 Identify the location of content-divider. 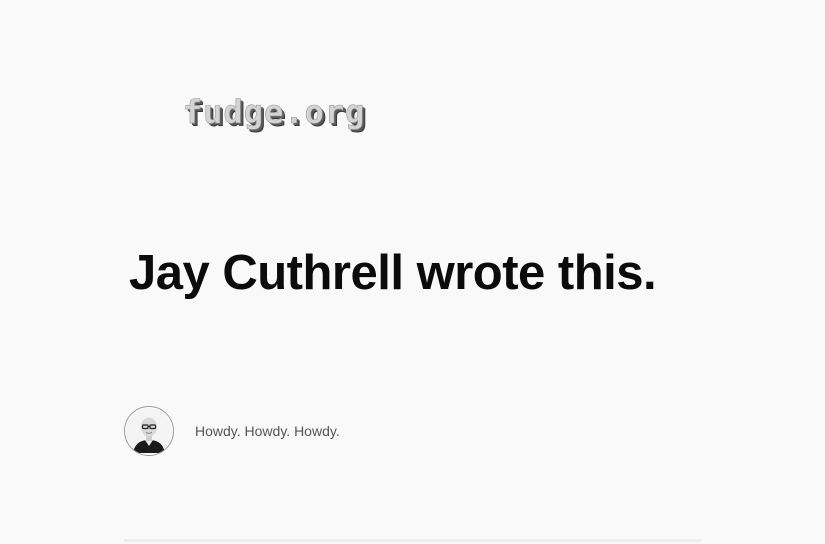
(412, 540).